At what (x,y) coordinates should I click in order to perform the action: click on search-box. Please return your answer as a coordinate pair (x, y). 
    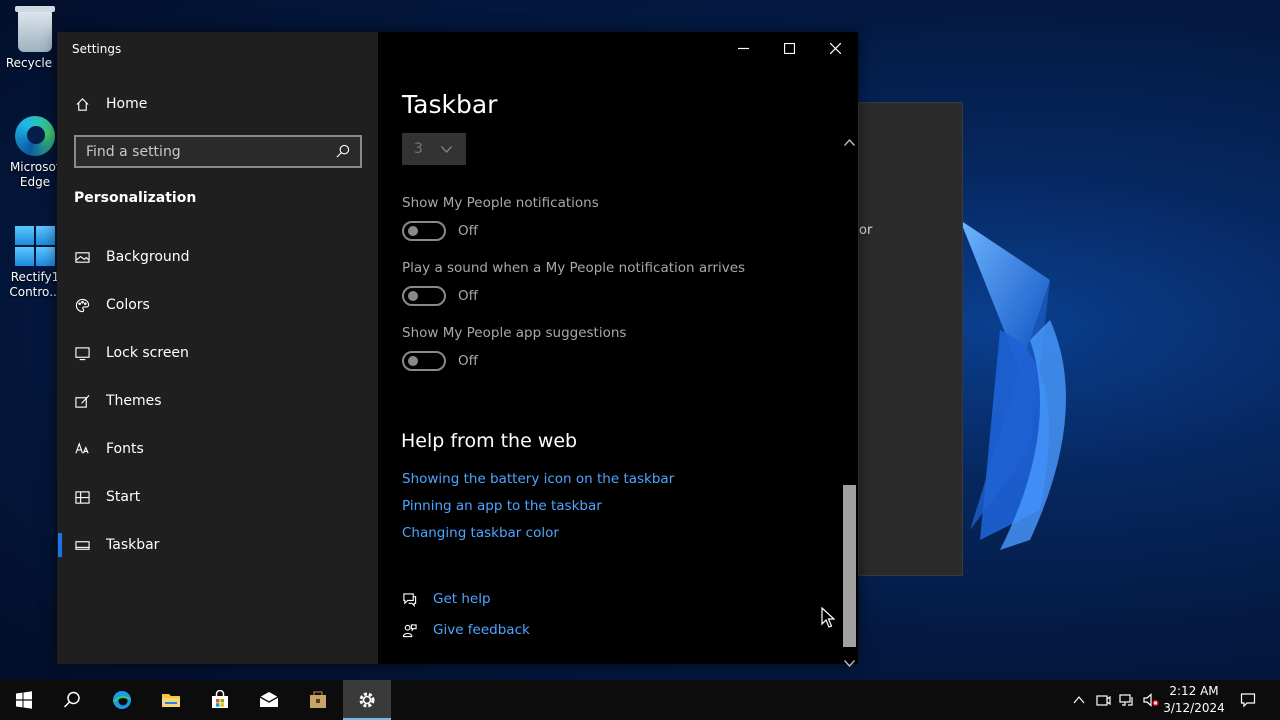
    Looking at the image, I should click on (218, 151).